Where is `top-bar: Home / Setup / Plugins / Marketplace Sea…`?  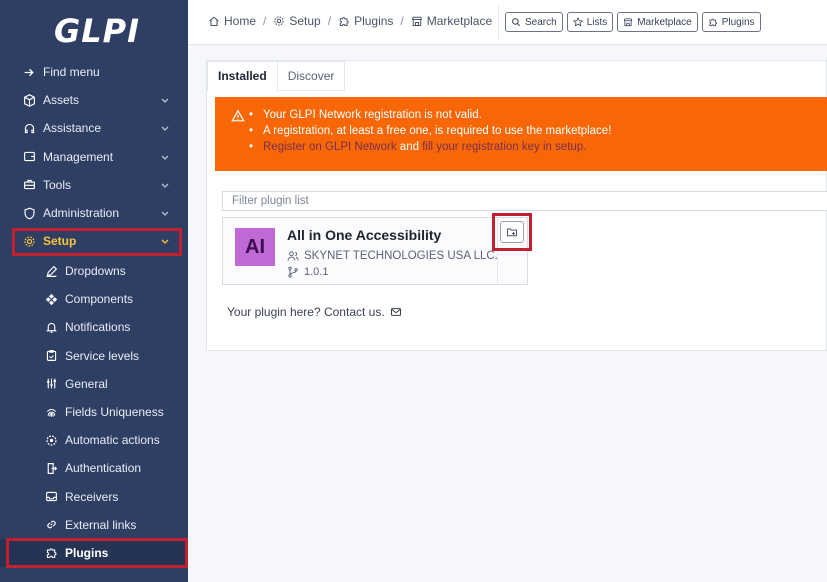
top-bar: Home / Setup / Plugins / Marketplace Sea… is located at coordinates (507, 22).